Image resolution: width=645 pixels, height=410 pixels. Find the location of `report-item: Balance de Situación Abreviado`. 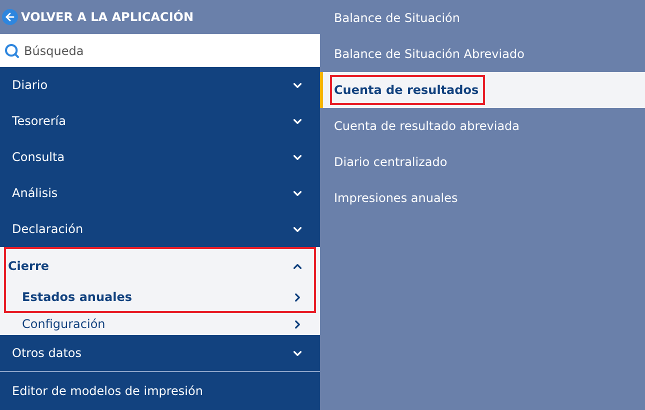

report-item: Balance de Situación Abreviado is located at coordinates (482, 54).